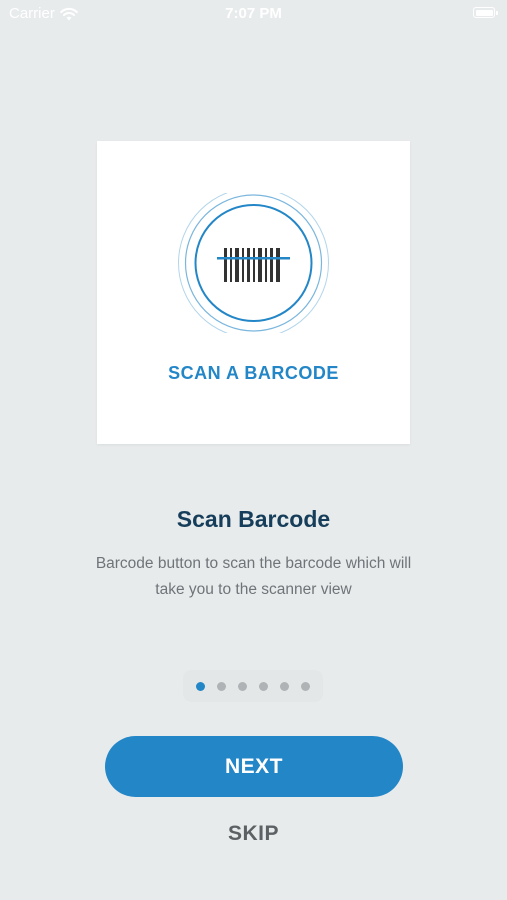 The image size is (507, 900). Describe the element at coordinates (253, 834) in the screenshot. I see `skip-button: SKIP` at that location.